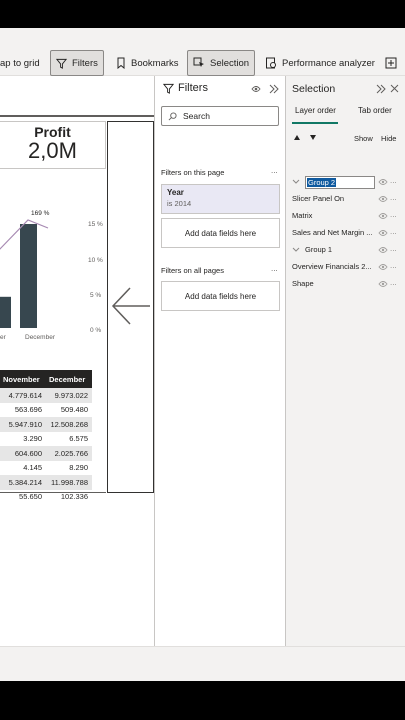 The image size is (405, 720). What do you see at coordinates (69, 482) in the screenshot?
I see `table-cell: 11.998.788` at bounding box center [69, 482].